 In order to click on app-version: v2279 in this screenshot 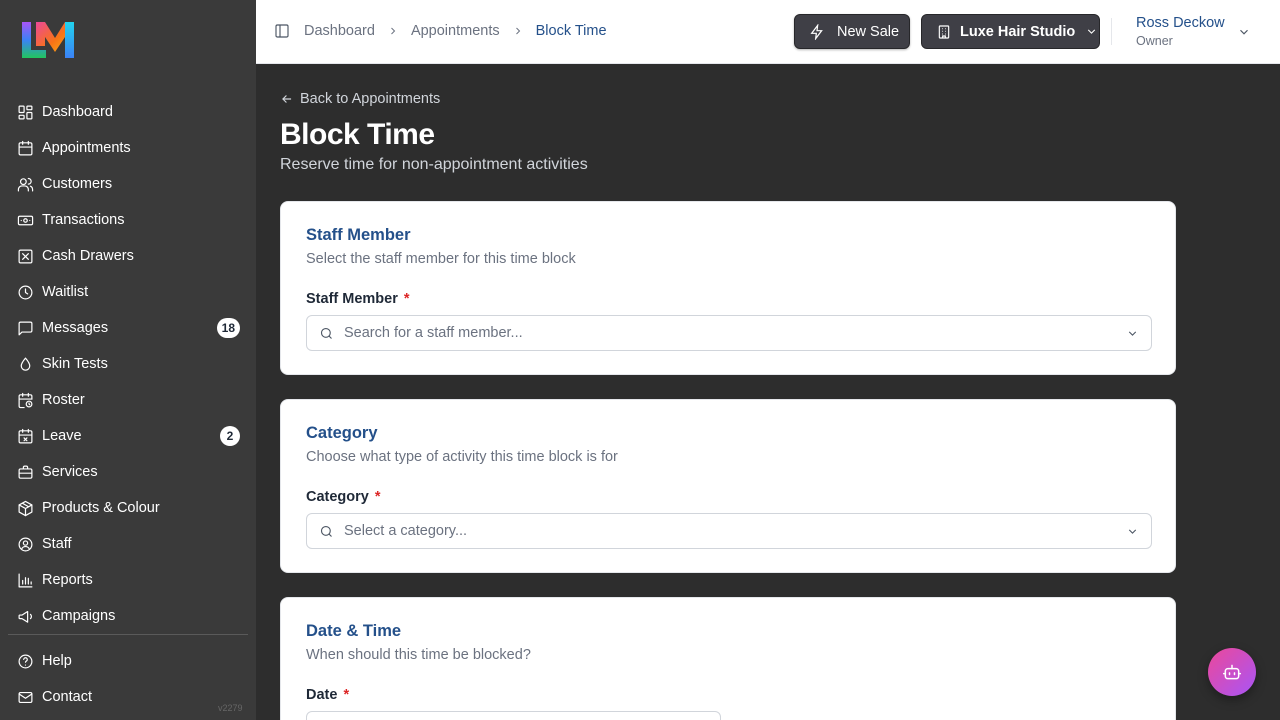, I will do `click(230, 708)`.